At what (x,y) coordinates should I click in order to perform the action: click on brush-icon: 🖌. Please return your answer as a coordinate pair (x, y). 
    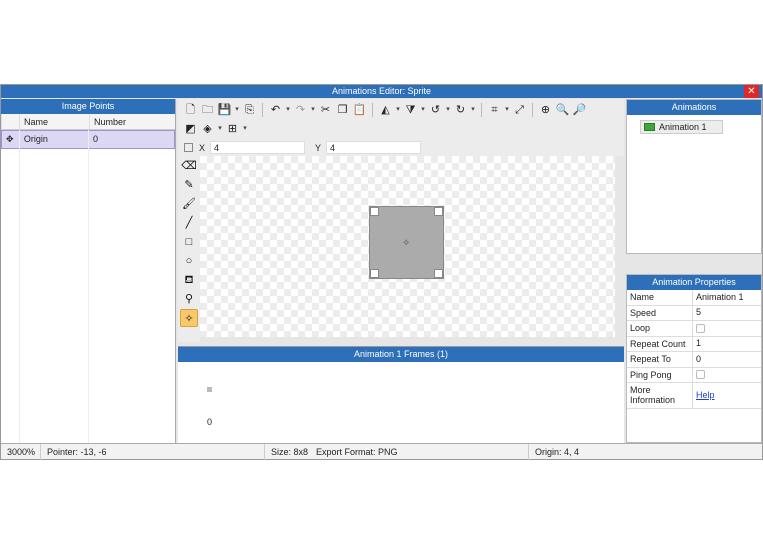
    Looking at the image, I should click on (189, 204).